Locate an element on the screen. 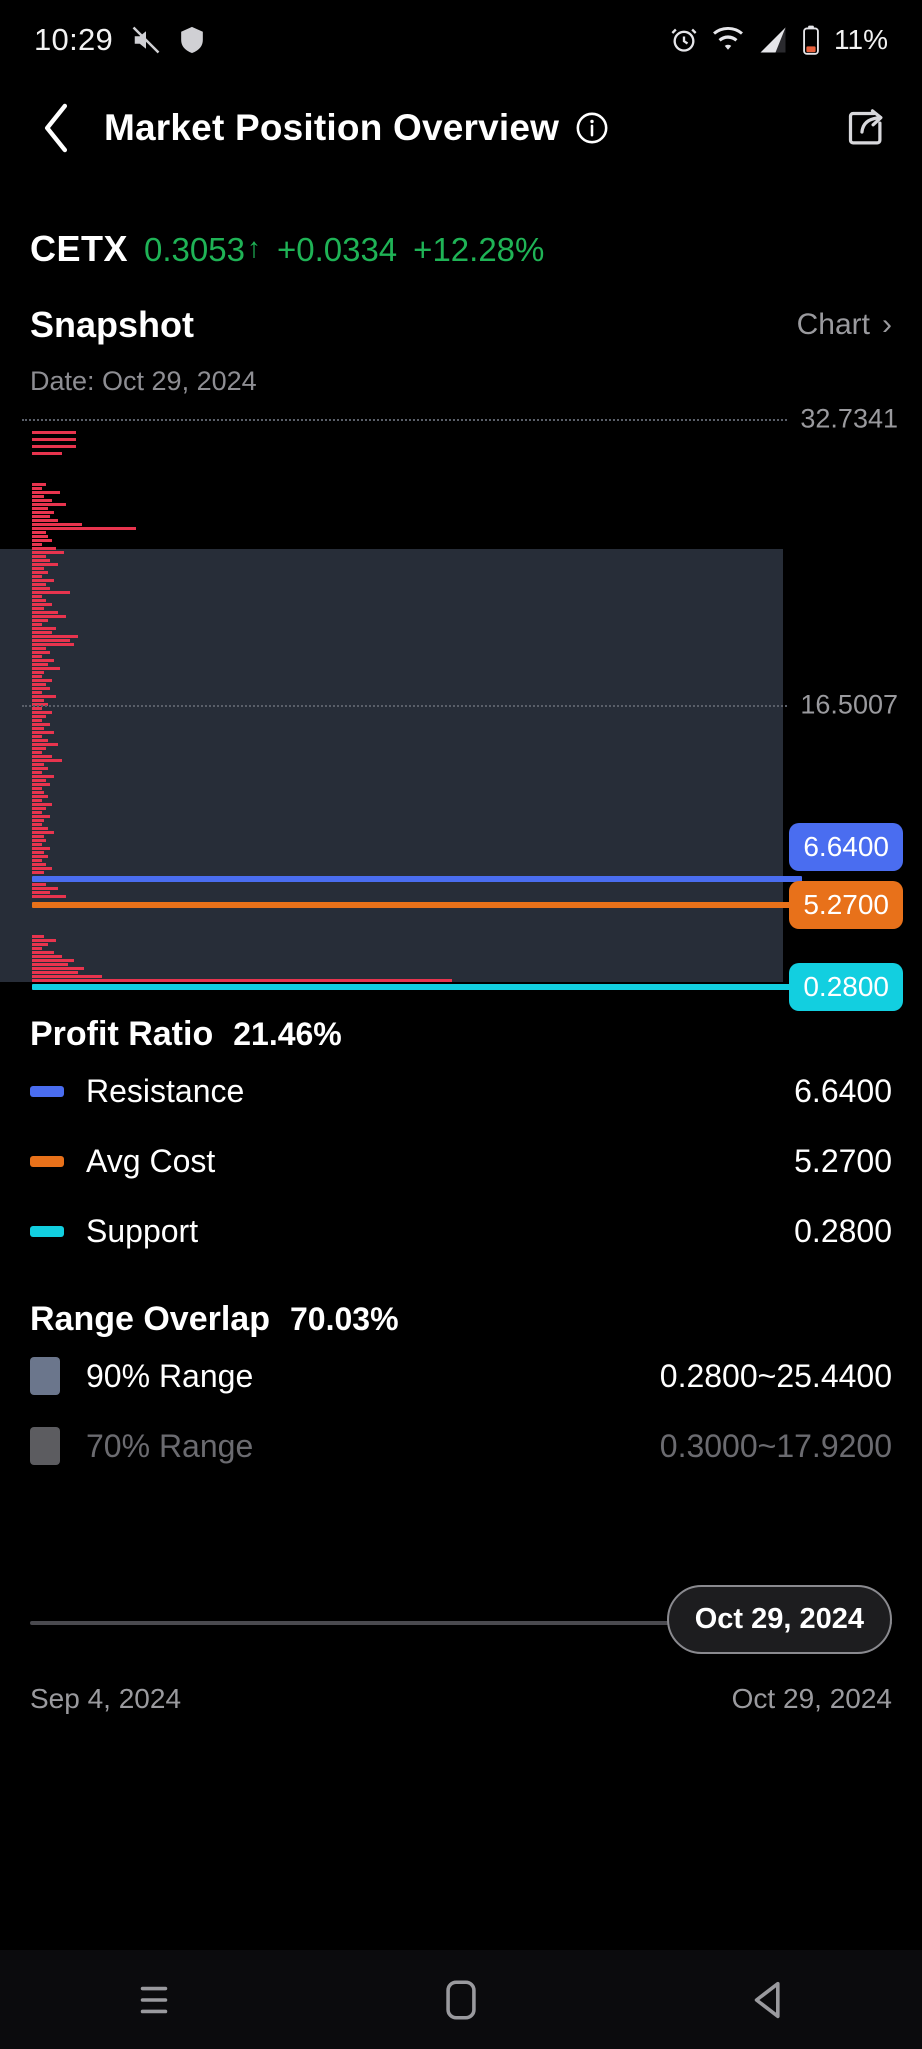 Image resolution: width=922 pixels, height=2049 pixels. slider-range-labels: Sep 4, 2024 Oct 29, 2024 is located at coordinates (461, 1699).